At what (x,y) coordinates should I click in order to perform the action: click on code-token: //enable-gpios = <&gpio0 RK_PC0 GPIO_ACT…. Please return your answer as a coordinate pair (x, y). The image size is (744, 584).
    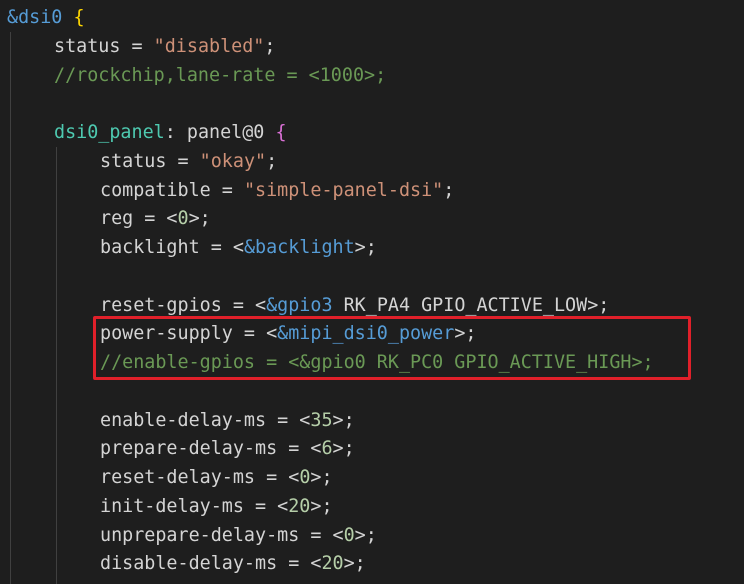
    Looking at the image, I should click on (377, 362).